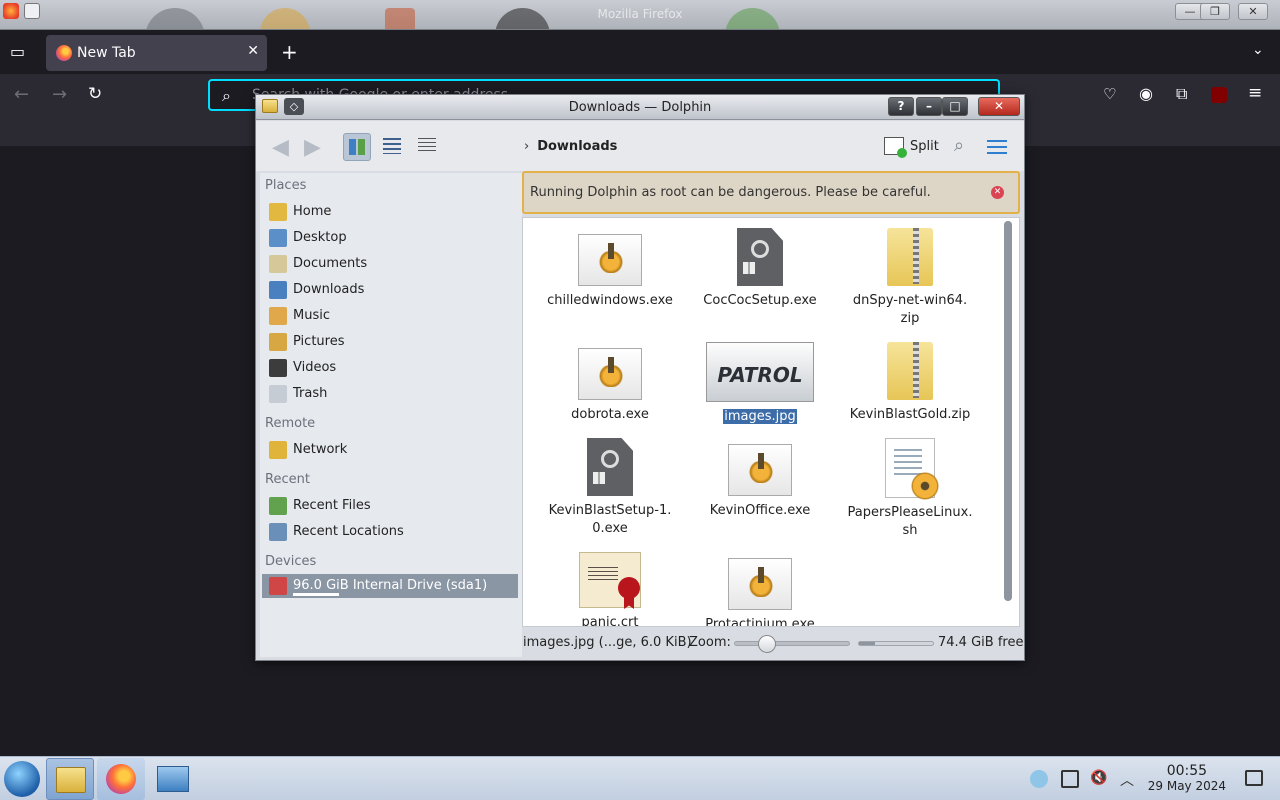 Image resolution: width=1280 pixels, height=800 pixels. Describe the element at coordinates (1215, 11) in the screenshot. I see `maximize-button: ❐` at that location.